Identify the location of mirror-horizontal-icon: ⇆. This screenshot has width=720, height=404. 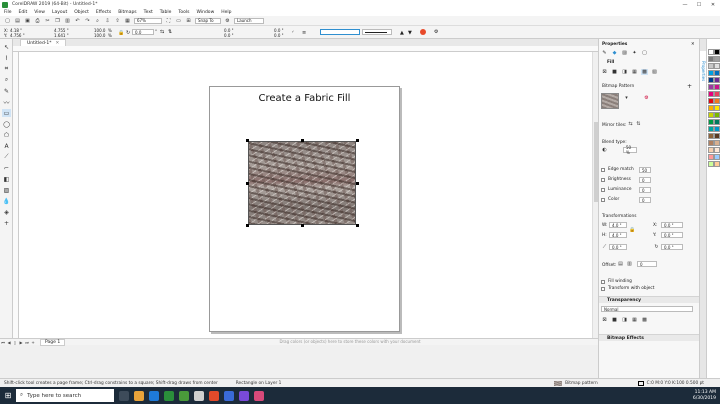
(162, 32).